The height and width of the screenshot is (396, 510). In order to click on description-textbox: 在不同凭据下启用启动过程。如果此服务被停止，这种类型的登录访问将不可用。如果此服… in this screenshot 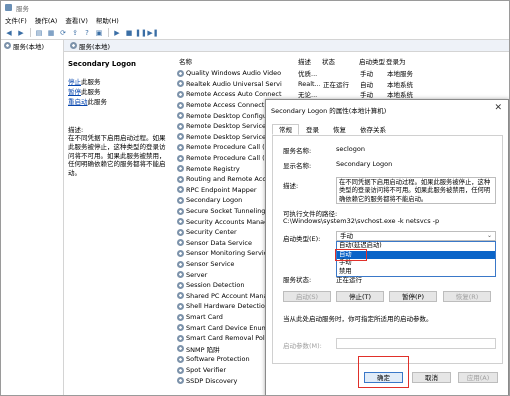, I will do `click(416, 190)`.